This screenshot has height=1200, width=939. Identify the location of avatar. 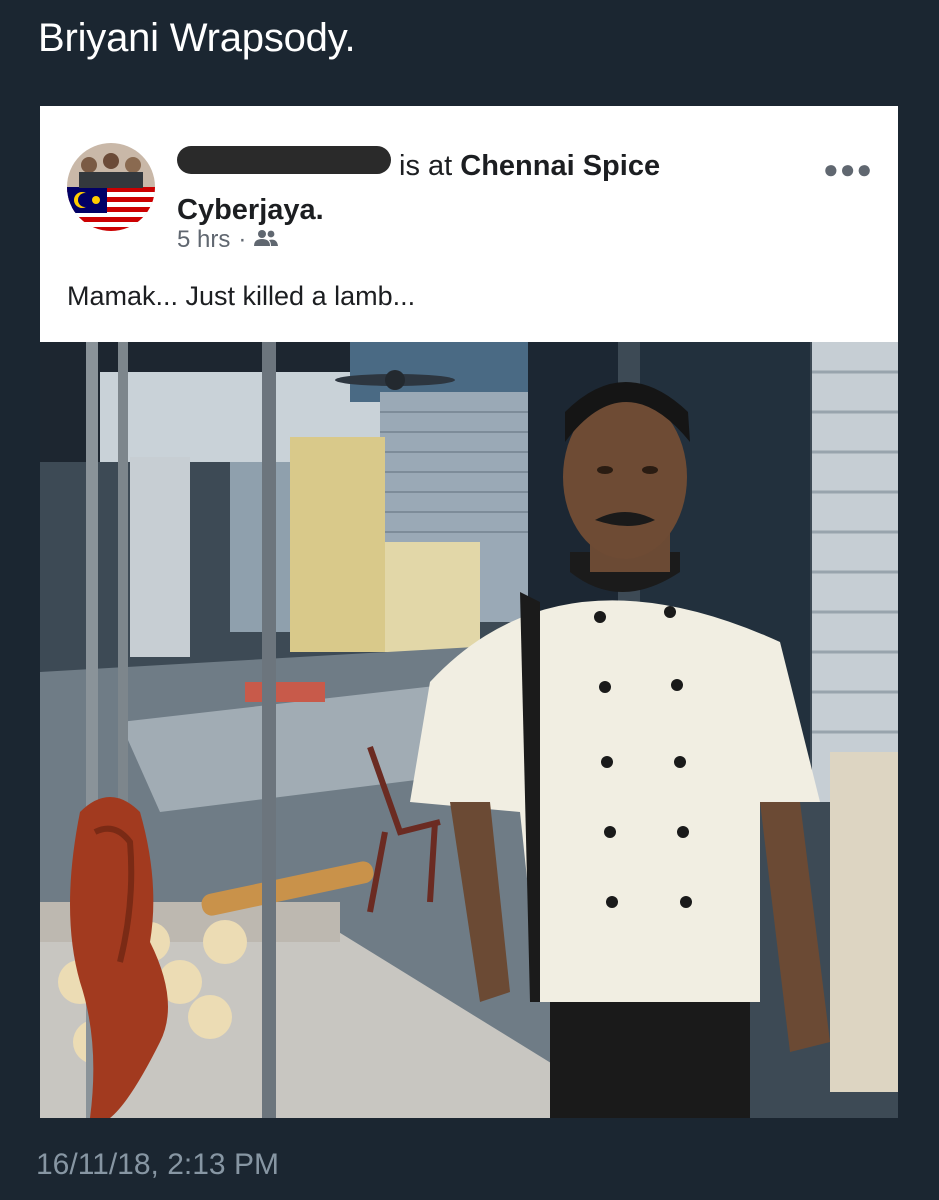
(111, 187).